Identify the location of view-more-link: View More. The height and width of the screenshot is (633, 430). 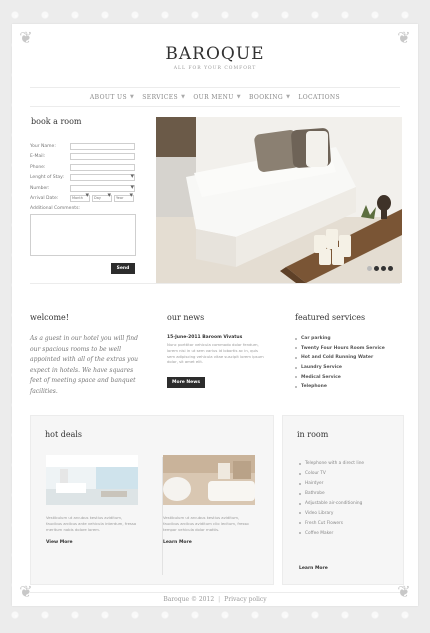
(92, 542).